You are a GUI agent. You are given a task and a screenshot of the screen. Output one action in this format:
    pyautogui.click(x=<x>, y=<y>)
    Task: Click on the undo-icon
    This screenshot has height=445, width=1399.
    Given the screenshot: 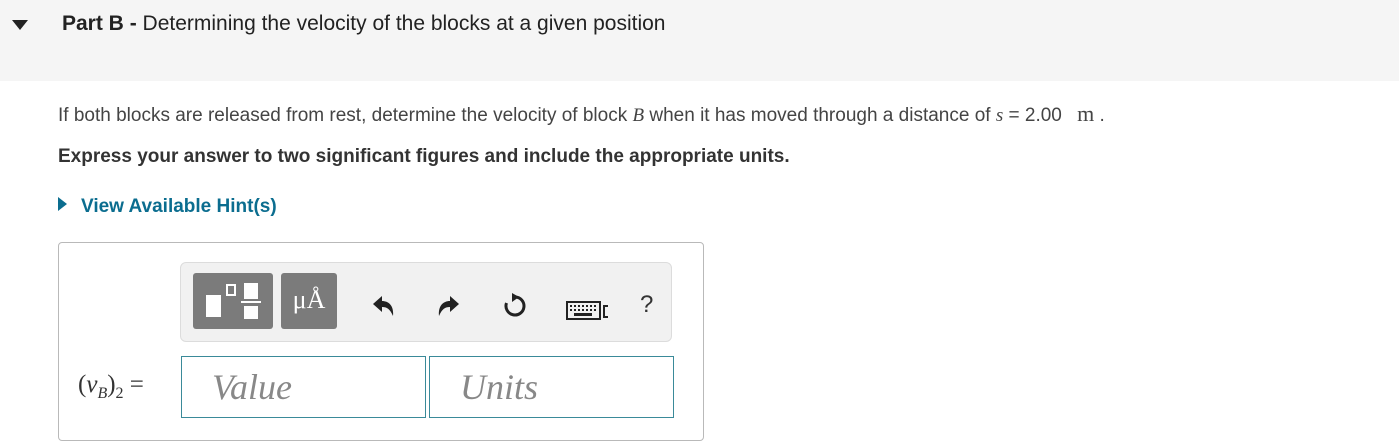 What is the action you would take?
    pyautogui.click(x=383, y=306)
    